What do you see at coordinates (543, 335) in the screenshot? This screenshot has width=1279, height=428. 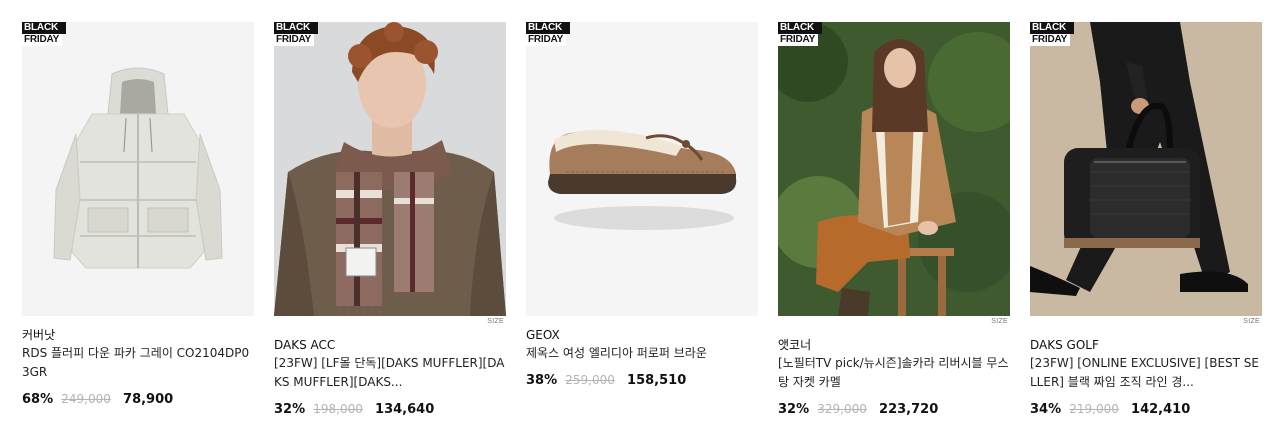 I see `product-brand: GEOX` at bounding box center [543, 335].